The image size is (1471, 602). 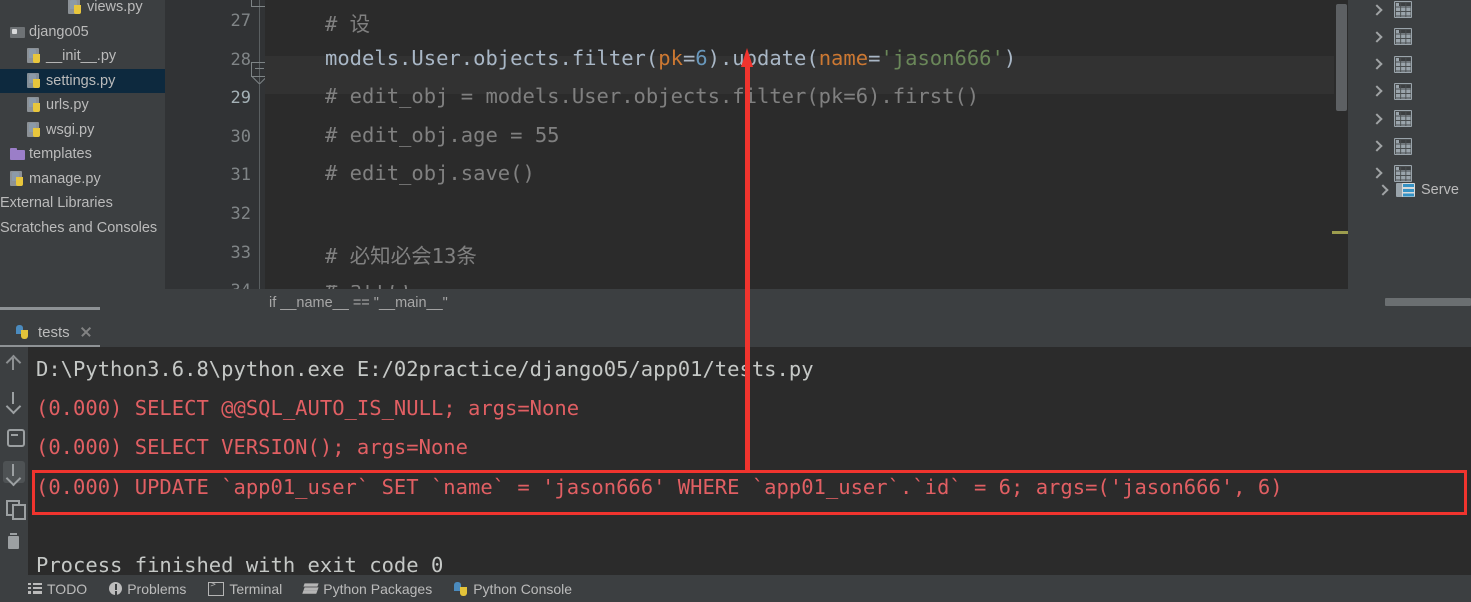 What do you see at coordinates (82, 203) in the screenshot?
I see `tree-item-external-libraries: External Libraries` at bounding box center [82, 203].